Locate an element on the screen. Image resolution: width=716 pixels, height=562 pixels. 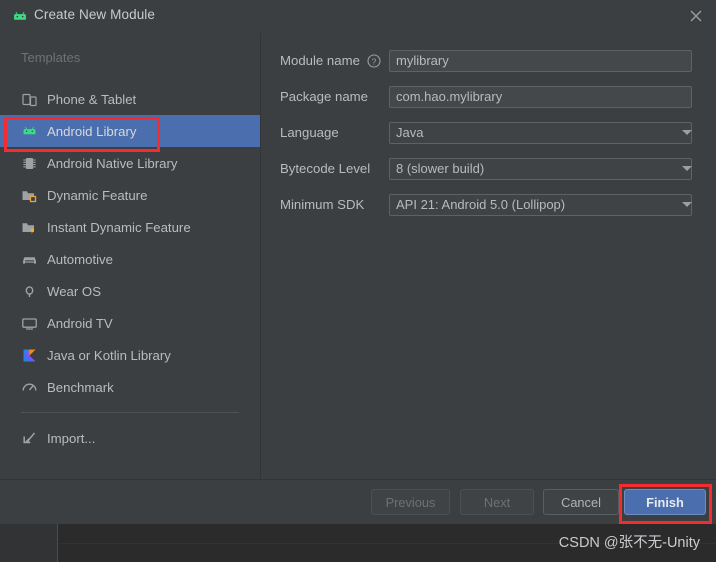
sidebar-item-benchmark: Benchmark is located at coordinates (130, 387).